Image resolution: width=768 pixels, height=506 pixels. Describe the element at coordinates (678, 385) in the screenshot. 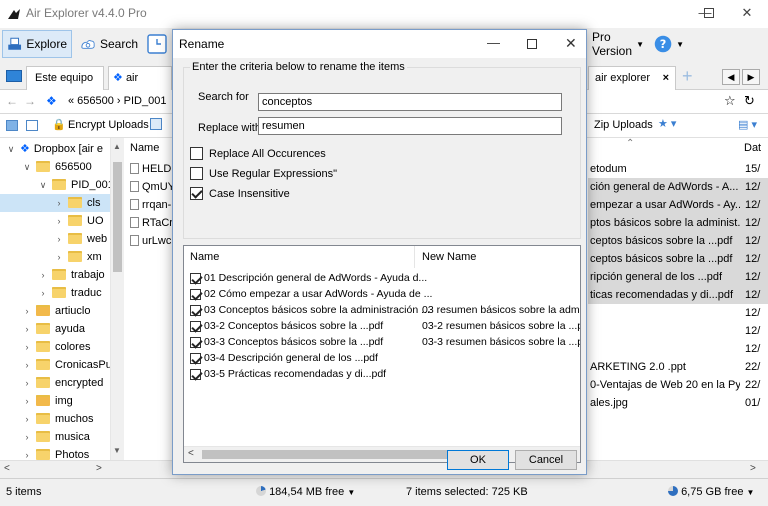

I see `list-item: 0-Ventajas de Web 20 en la Py... 22/` at that location.